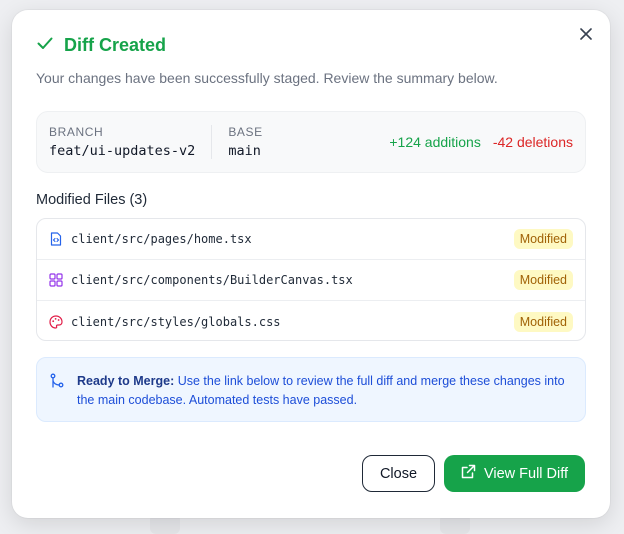  I want to click on base-block: BASE main, so click(245, 142).